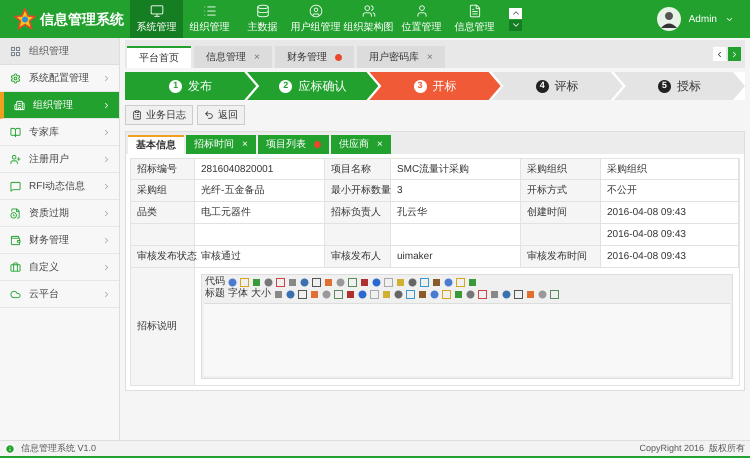 Image resolution: width=750 pixels, height=458 pixels. What do you see at coordinates (515, 25) in the screenshot?
I see `scroll-down-button` at bounding box center [515, 25].